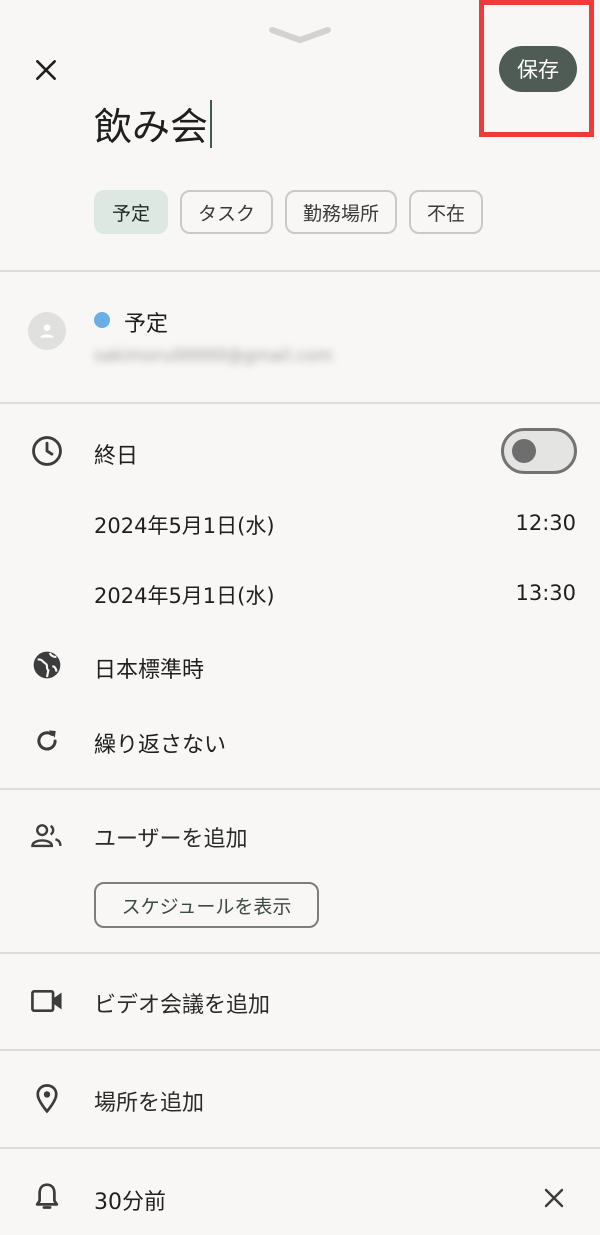  I want to click on end-time: 13:30, so click(545, 593).